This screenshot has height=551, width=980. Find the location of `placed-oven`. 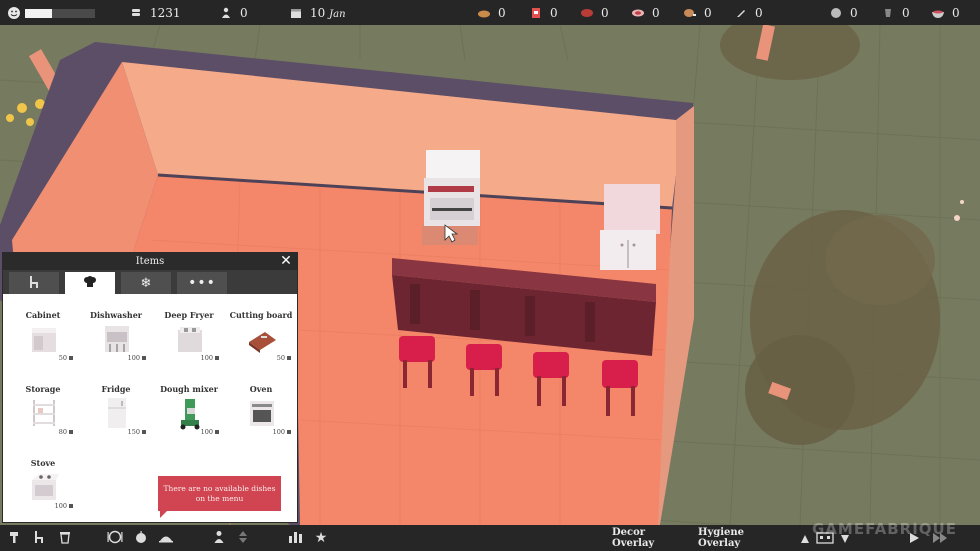

placed-oven is located at coordinates (451, 197).